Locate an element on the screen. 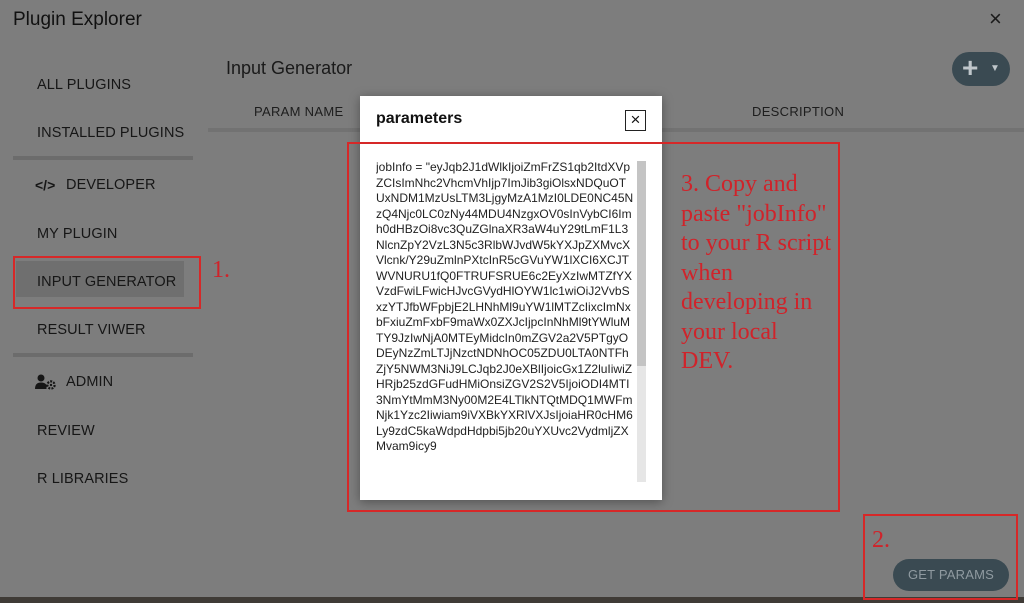  sidebar-item-all-plugins: ALL PLUGINS is located at coordinates (84, 85).